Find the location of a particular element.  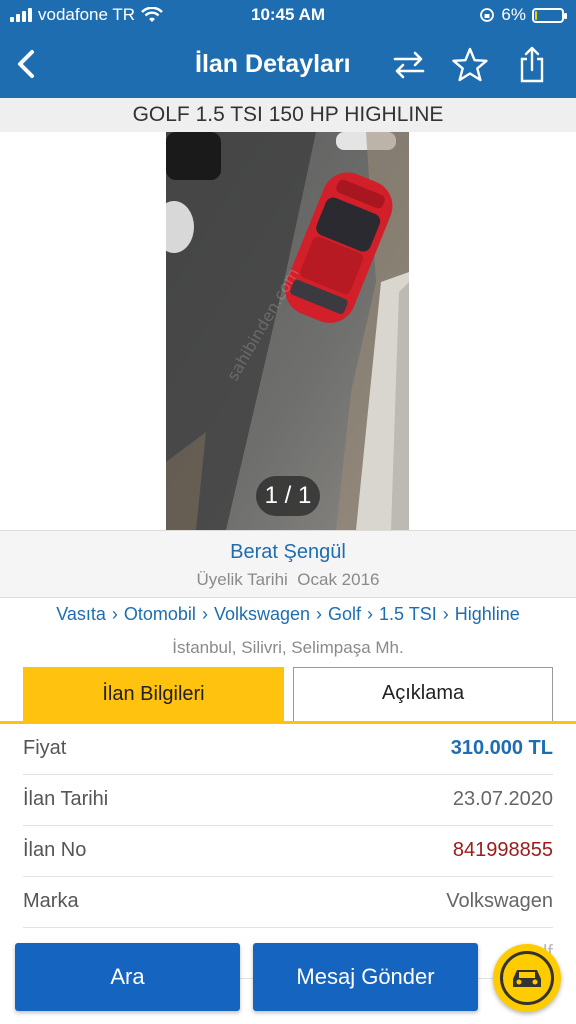

send-message-button: Mesaj Gönder is located at coordinates (365, 977).